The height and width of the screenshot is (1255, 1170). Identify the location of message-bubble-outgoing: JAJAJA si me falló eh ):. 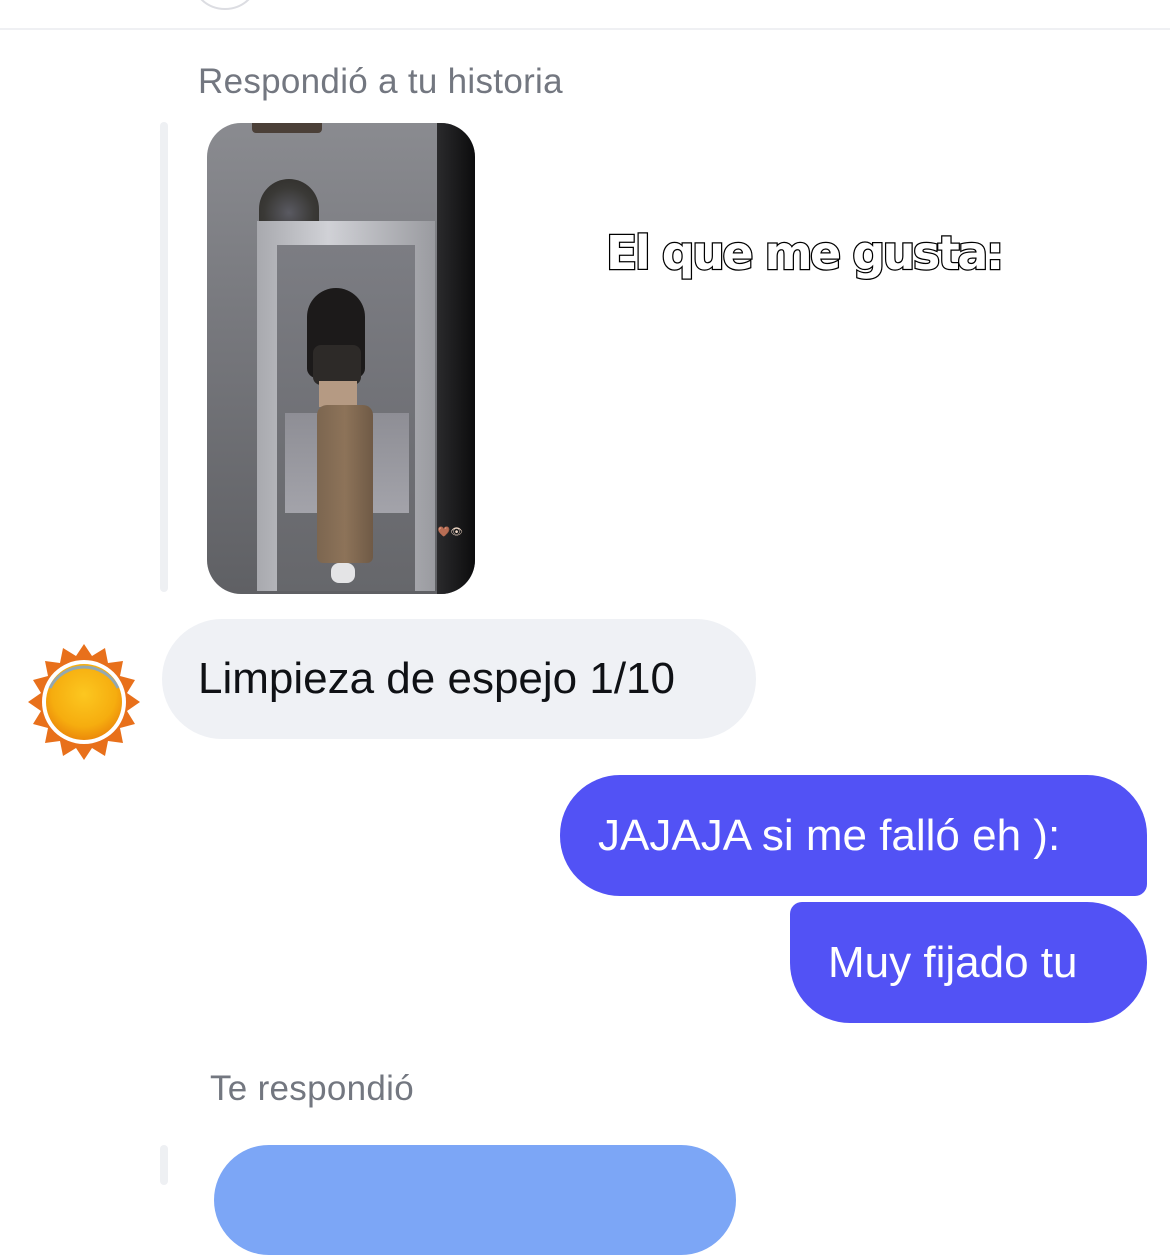
(853, 835).